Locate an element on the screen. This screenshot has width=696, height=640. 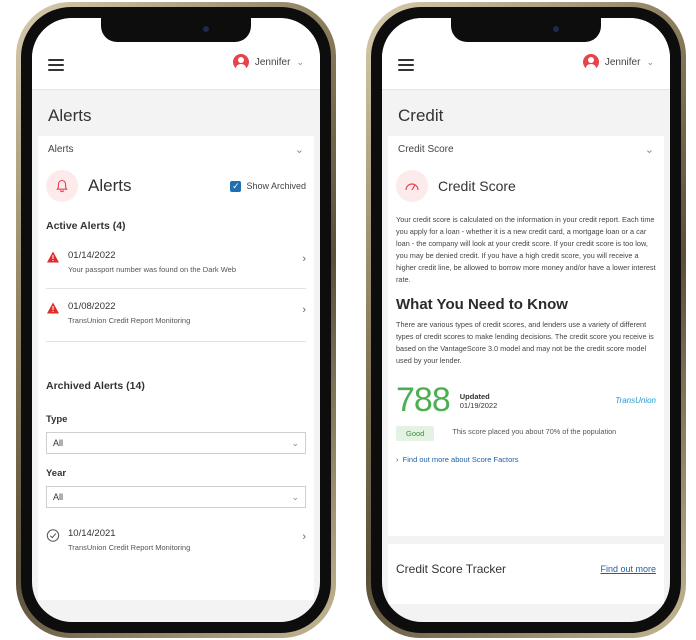
type-select-value: All is located at coordinates (58, 443).